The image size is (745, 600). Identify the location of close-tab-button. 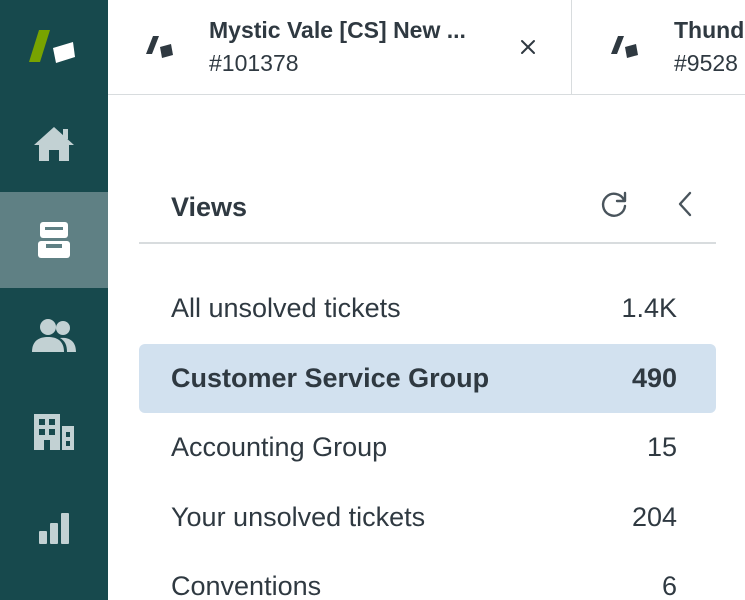
(528, 47).